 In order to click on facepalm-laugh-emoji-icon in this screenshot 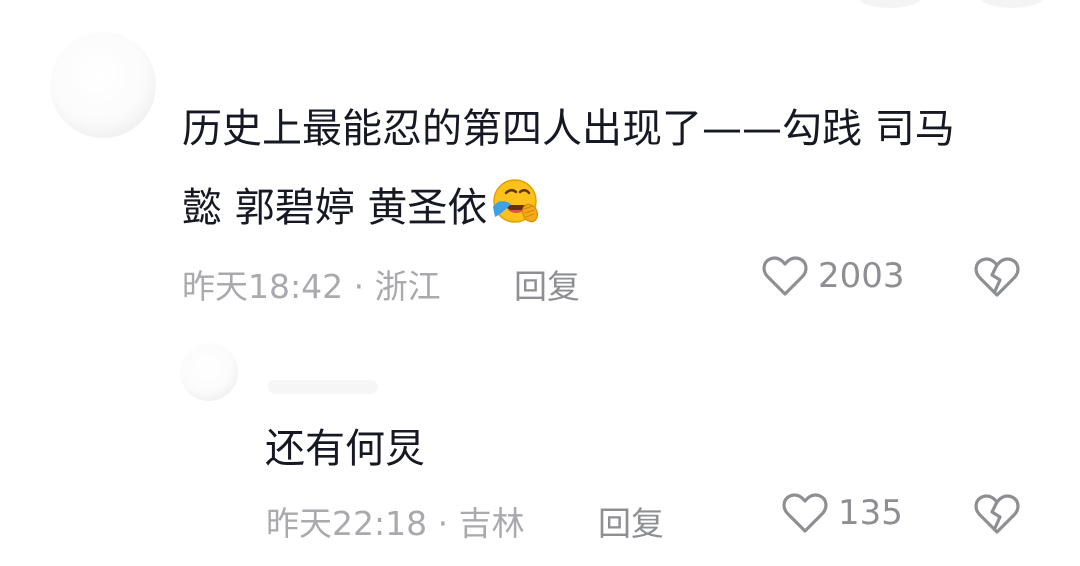, I will do `click(514, 200)`.